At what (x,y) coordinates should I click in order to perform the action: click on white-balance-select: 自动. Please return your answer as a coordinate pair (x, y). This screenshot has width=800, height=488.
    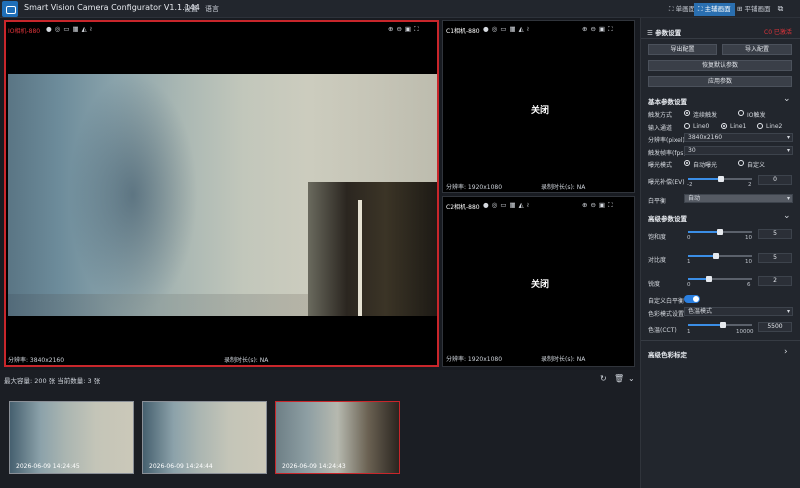
    Looking at the image, I should click on (738, 198).